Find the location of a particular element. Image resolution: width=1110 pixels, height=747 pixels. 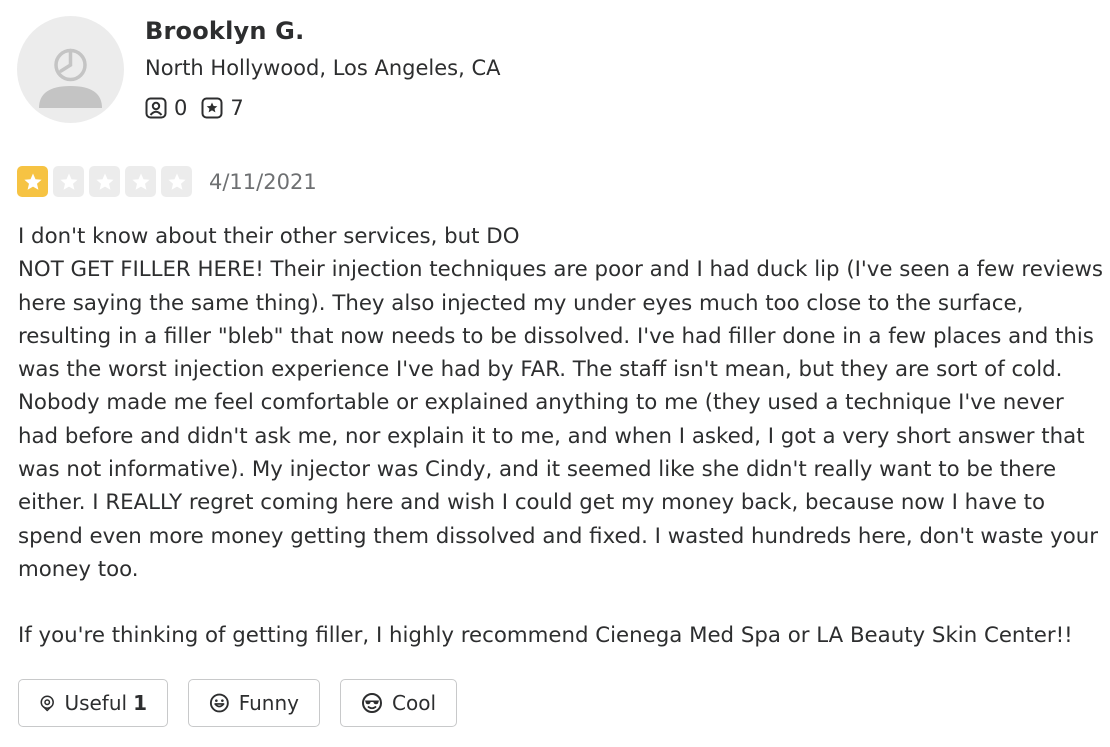

star-filled-icon is located at coordinates (32, 181).